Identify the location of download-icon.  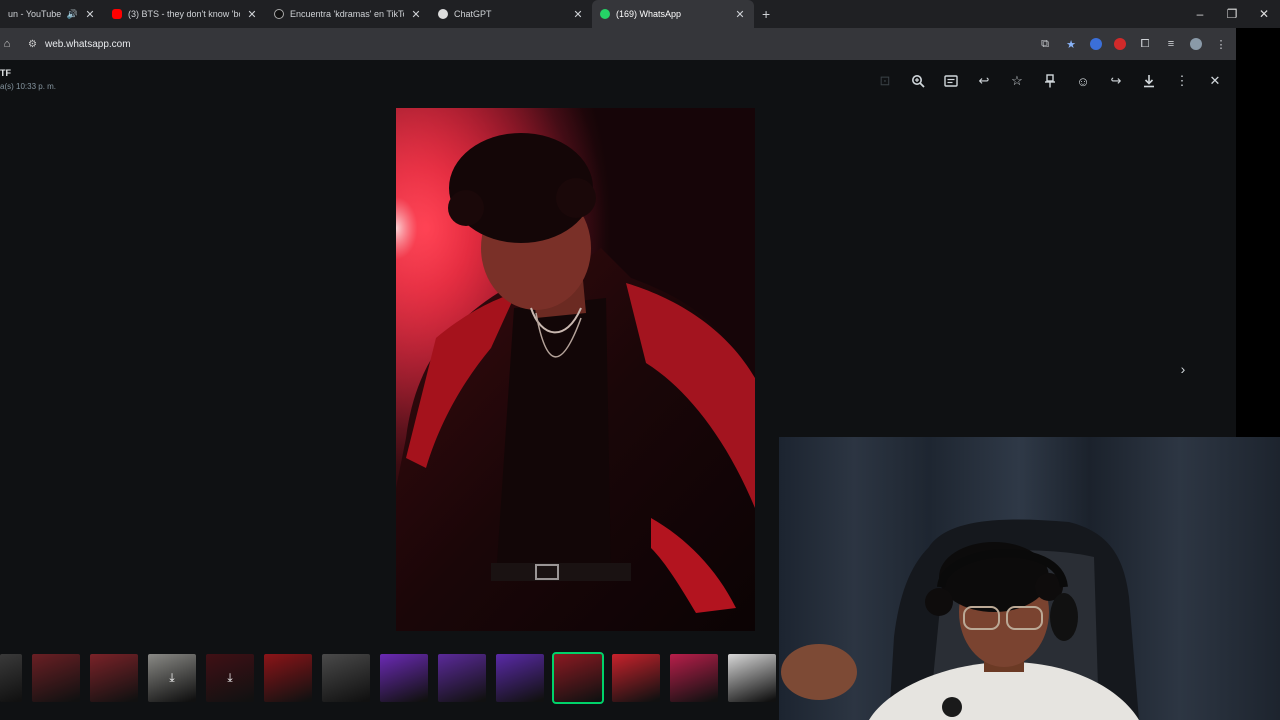
(1149, 81).